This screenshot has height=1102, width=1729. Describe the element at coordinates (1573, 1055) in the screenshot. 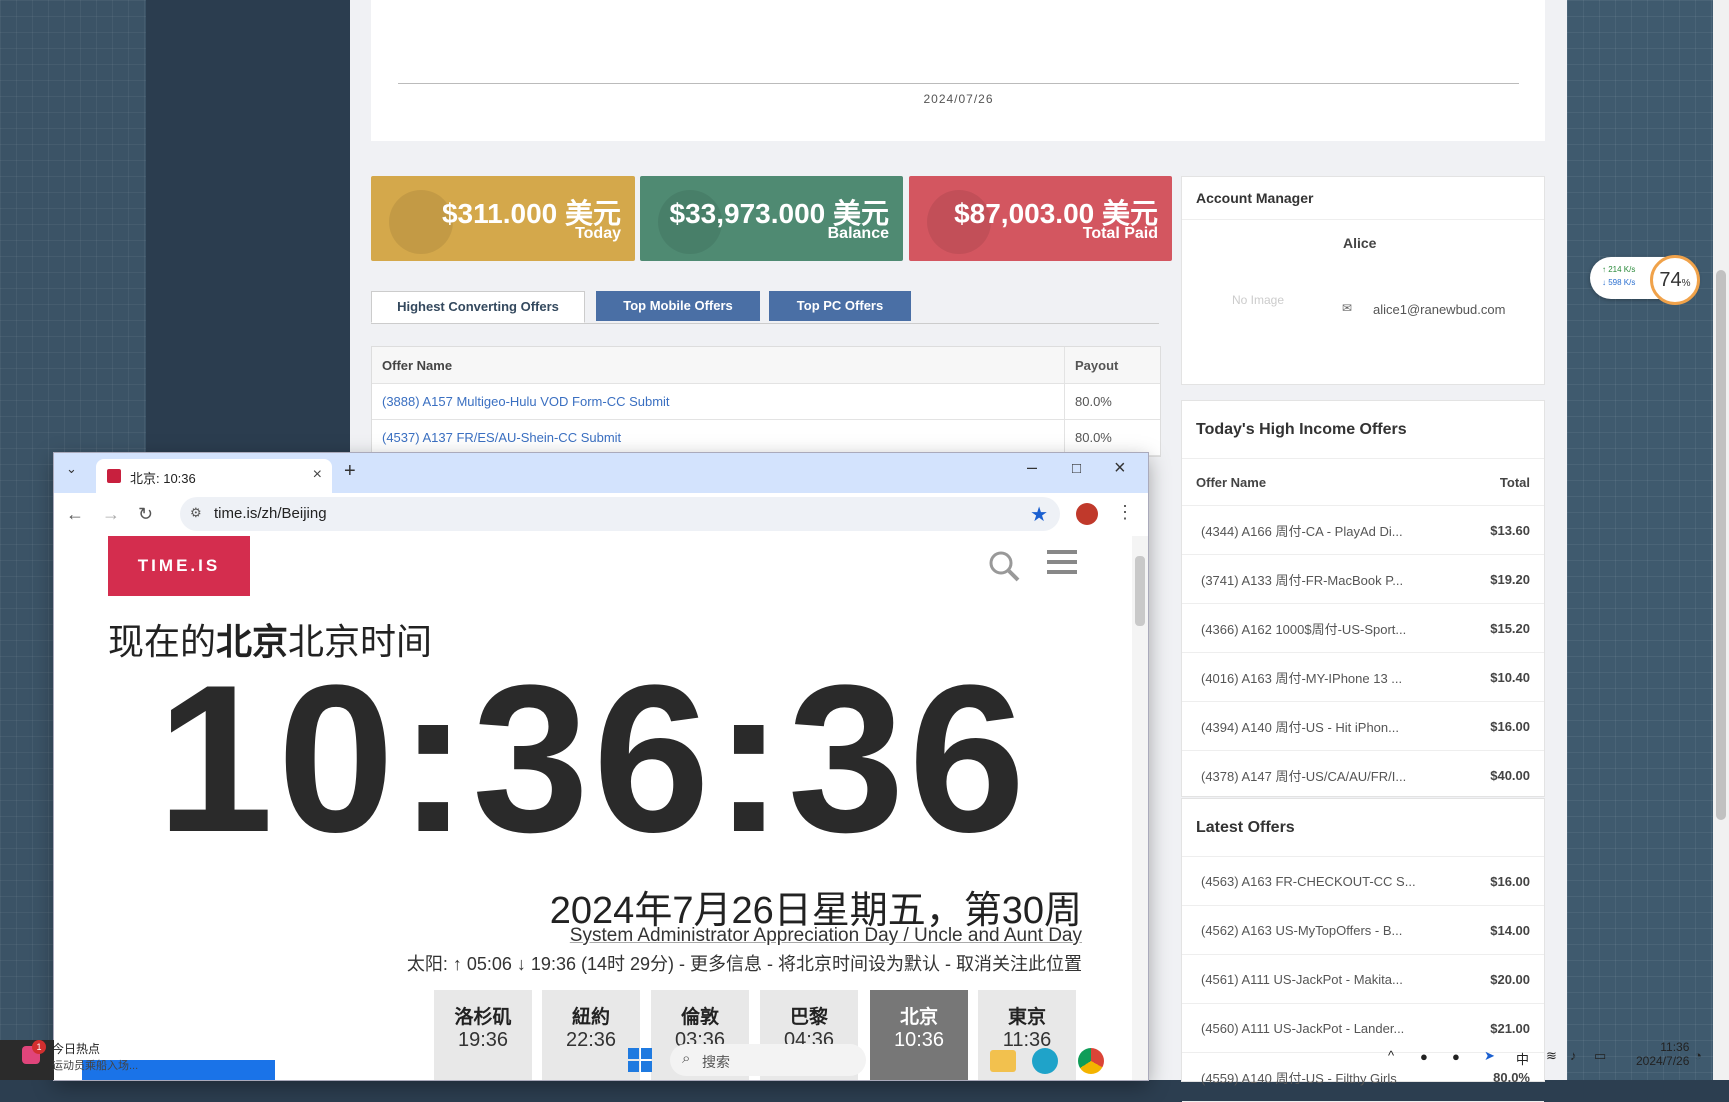

I see `volume-icon: ♪` at that location.